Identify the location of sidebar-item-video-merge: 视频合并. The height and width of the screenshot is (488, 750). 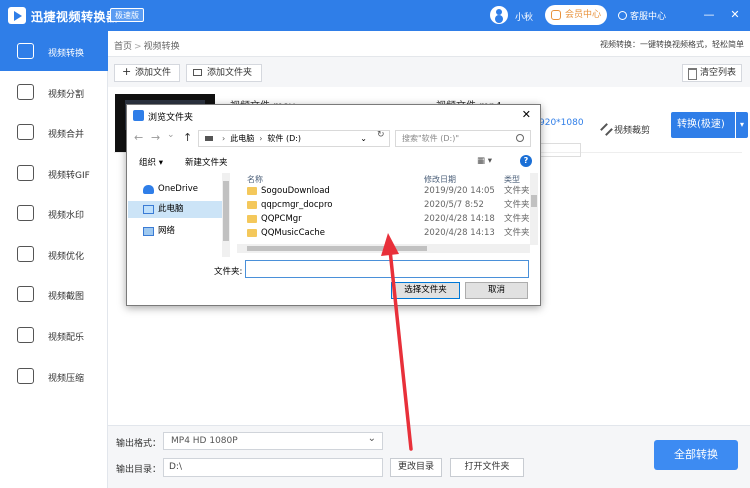
(54, 132).